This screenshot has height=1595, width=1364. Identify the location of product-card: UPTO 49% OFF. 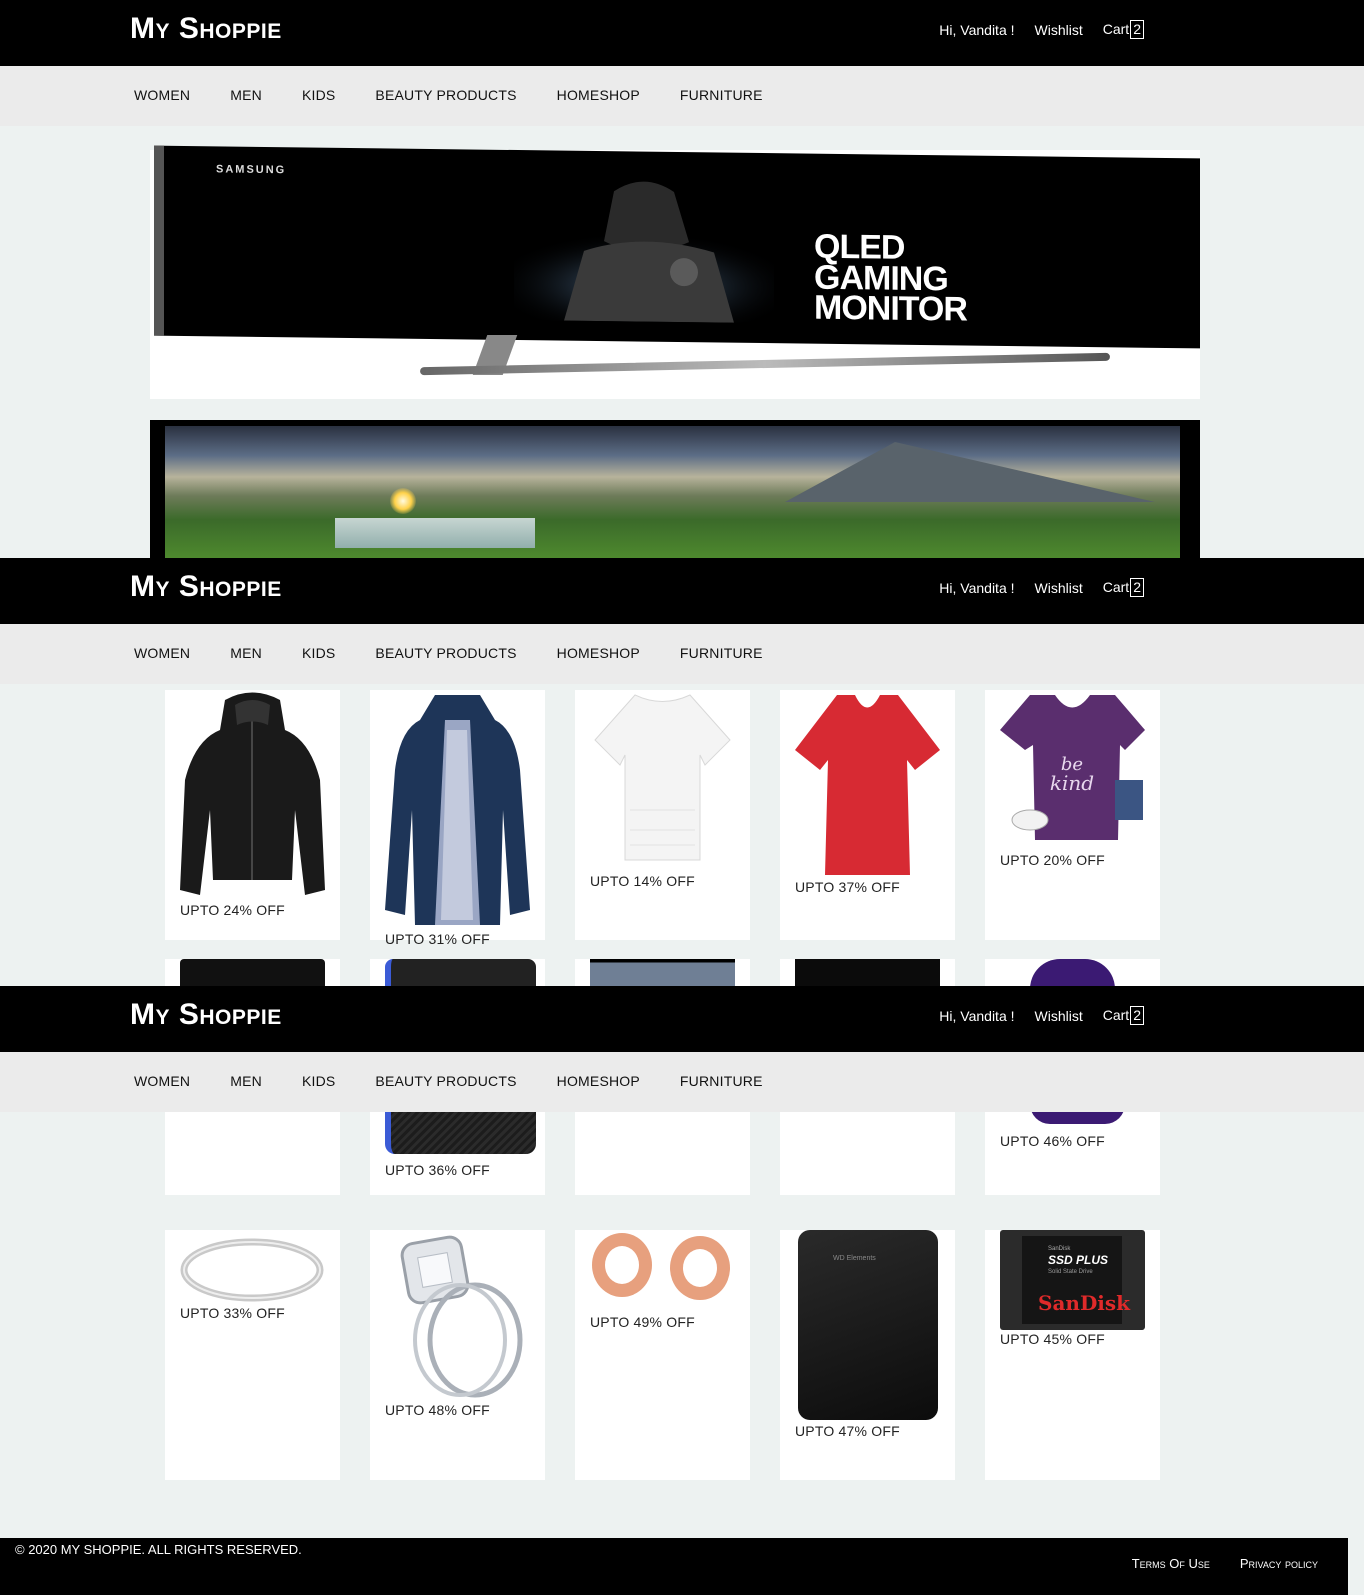
(662, 1355).